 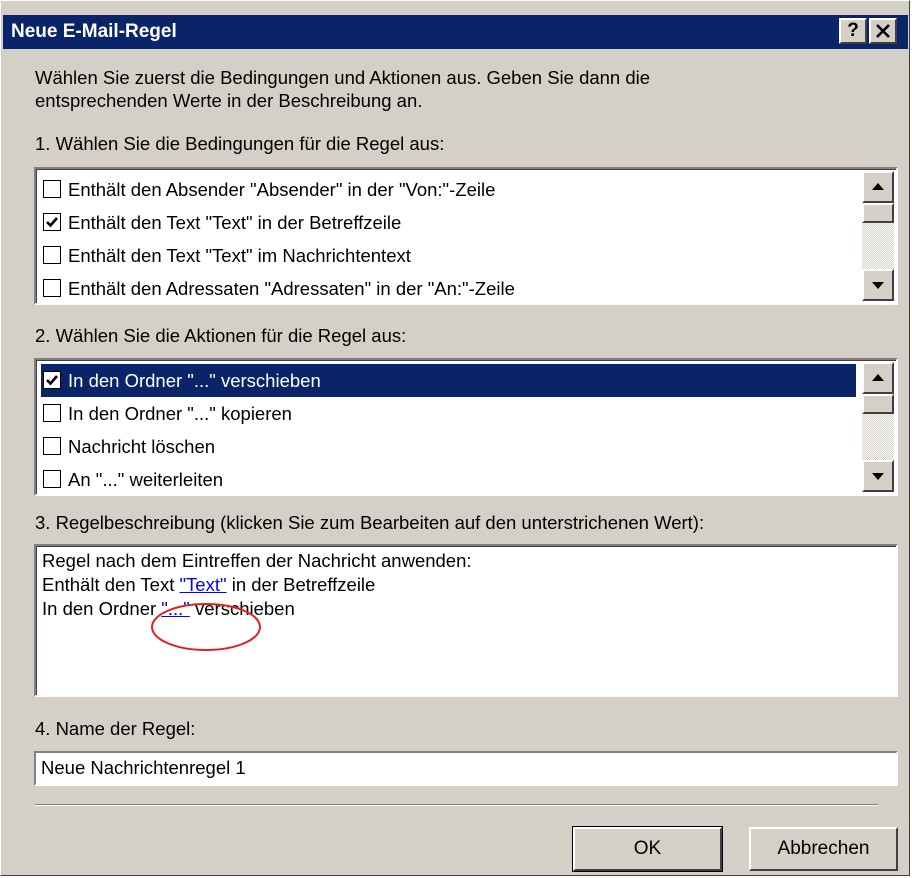 I want to click on ok-button: OK, so click(x=647, y=849).